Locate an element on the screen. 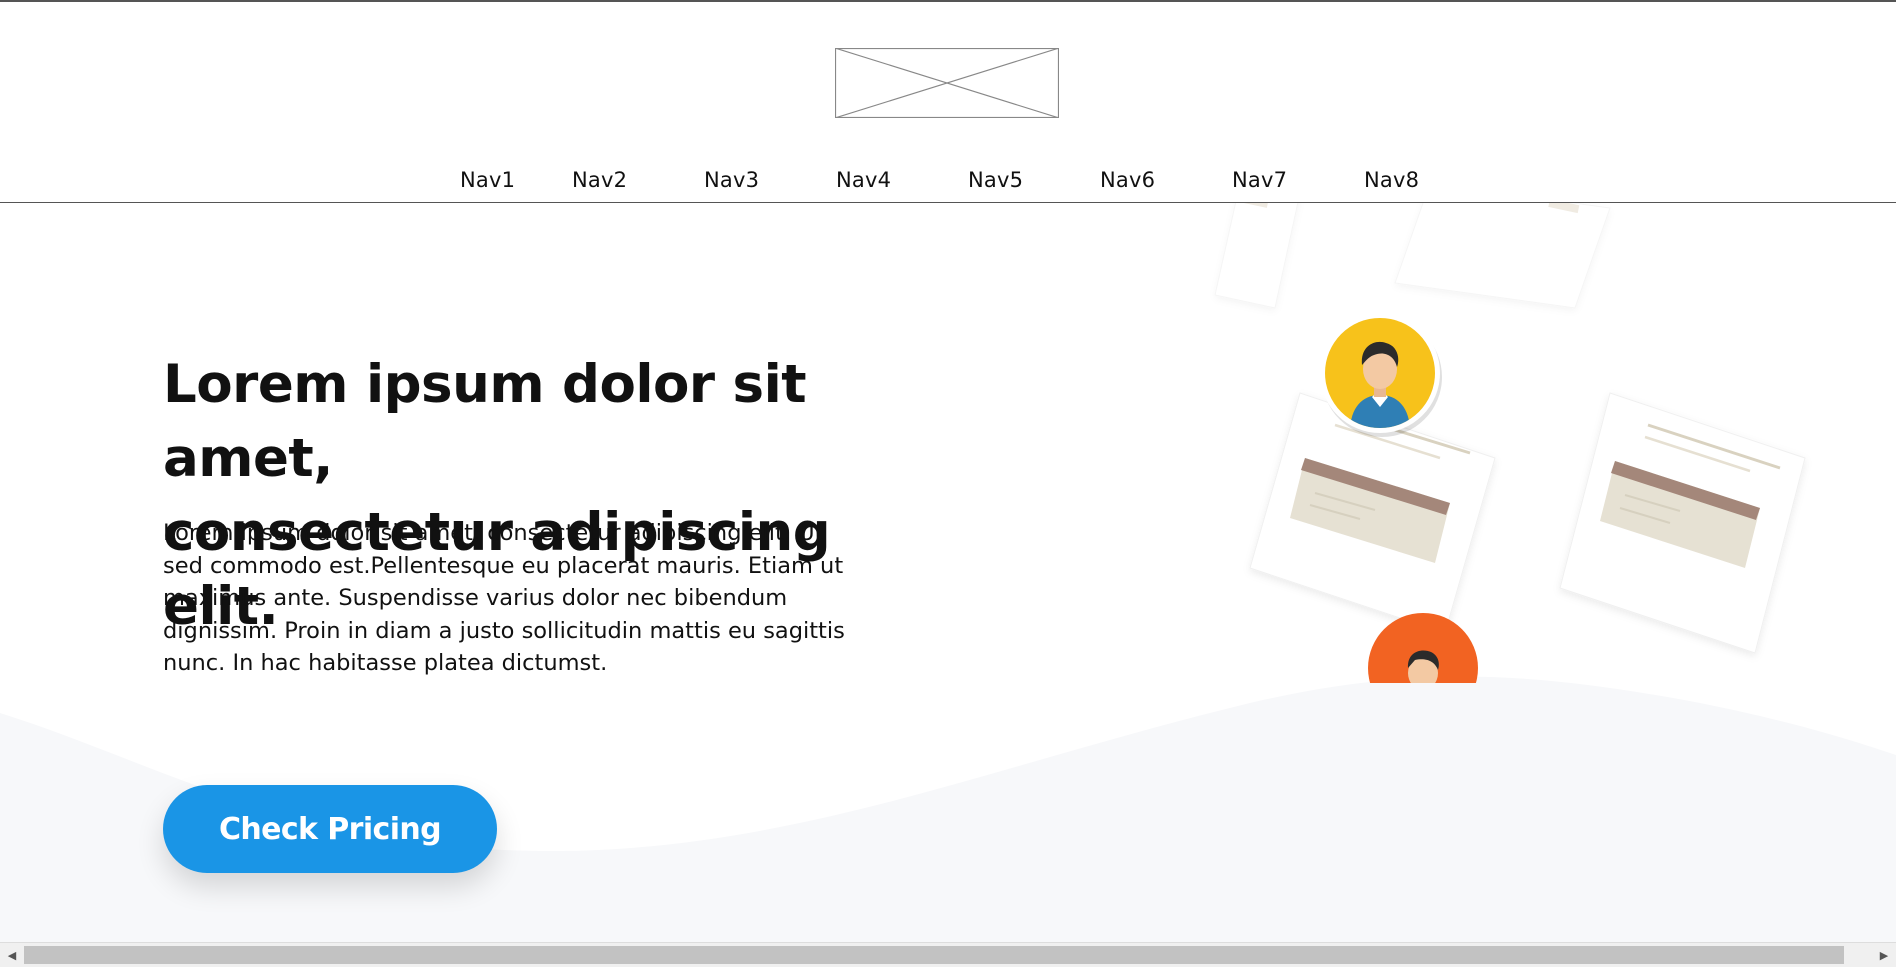  nav-item-5: Nav5 is located at coordinates (1034, 180).